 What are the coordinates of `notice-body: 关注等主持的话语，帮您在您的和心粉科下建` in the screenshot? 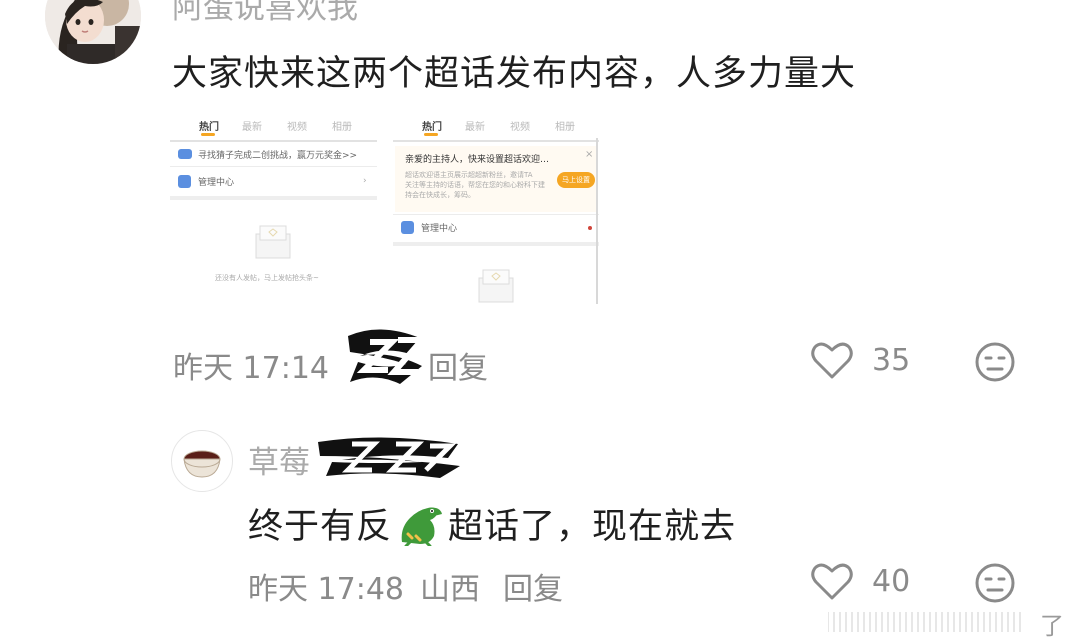 It's located at (475, 185).